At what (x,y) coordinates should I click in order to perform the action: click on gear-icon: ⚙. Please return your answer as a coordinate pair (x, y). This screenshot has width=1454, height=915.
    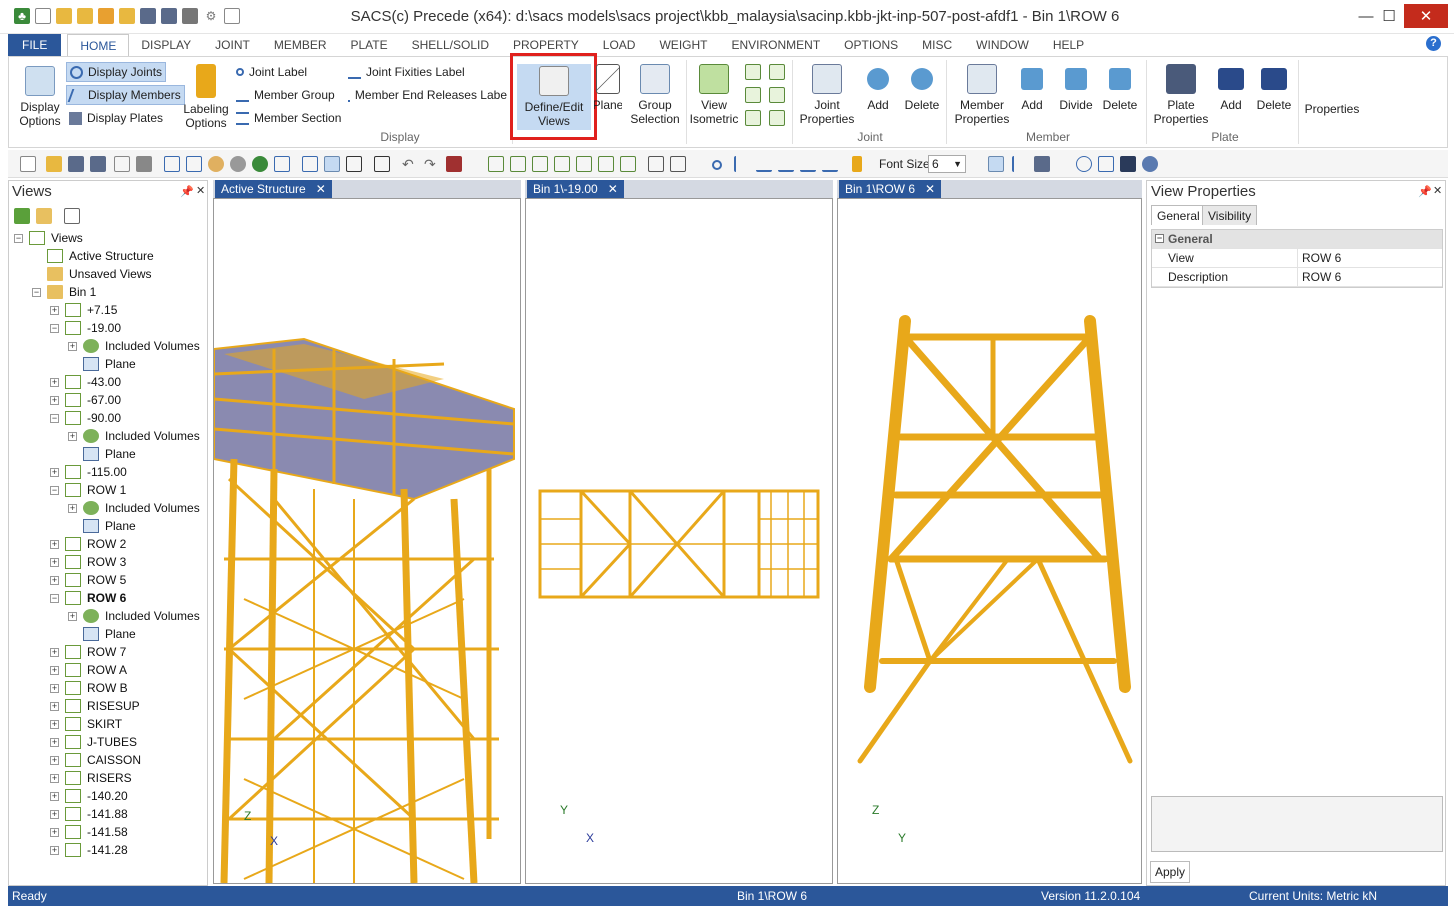
    Looking at the image, I should click on (211, 16).